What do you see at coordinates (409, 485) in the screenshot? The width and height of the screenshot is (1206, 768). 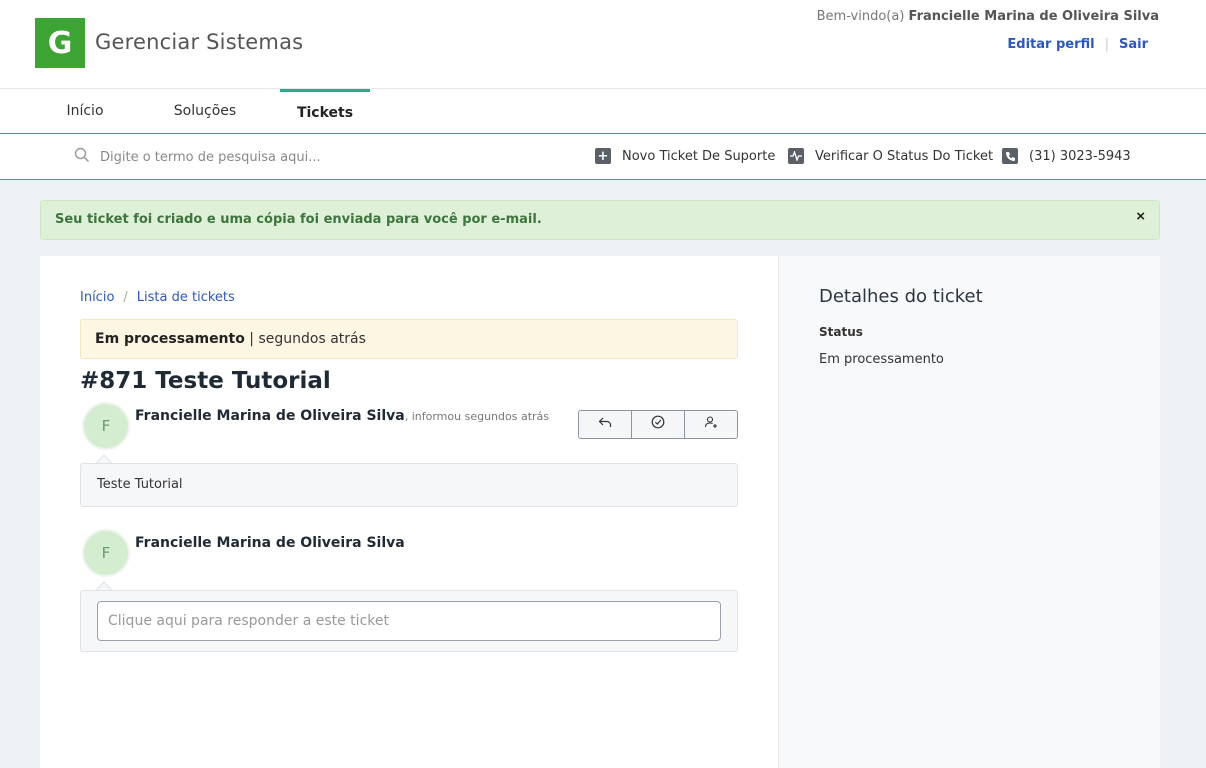 I see `post-message: Teste Tutorial` at bounding box center [409, 485].